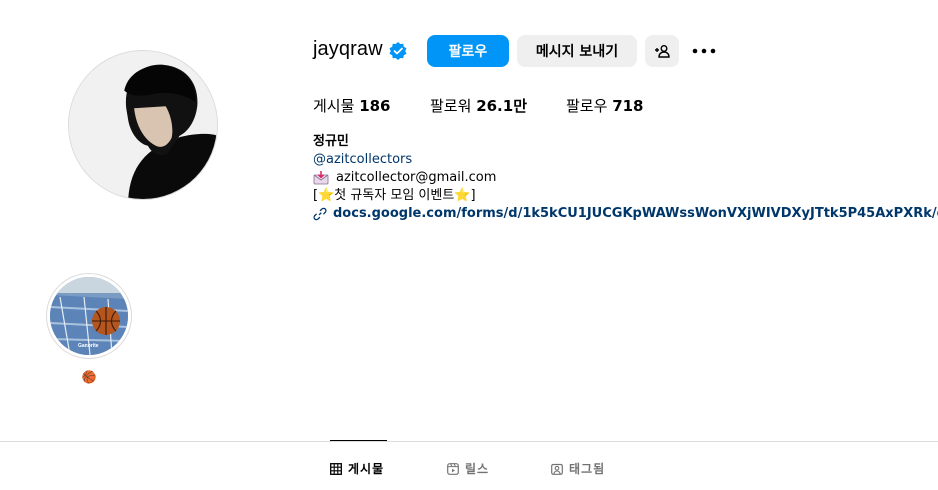  I want to click on avatar-photo, so click(143, 125).